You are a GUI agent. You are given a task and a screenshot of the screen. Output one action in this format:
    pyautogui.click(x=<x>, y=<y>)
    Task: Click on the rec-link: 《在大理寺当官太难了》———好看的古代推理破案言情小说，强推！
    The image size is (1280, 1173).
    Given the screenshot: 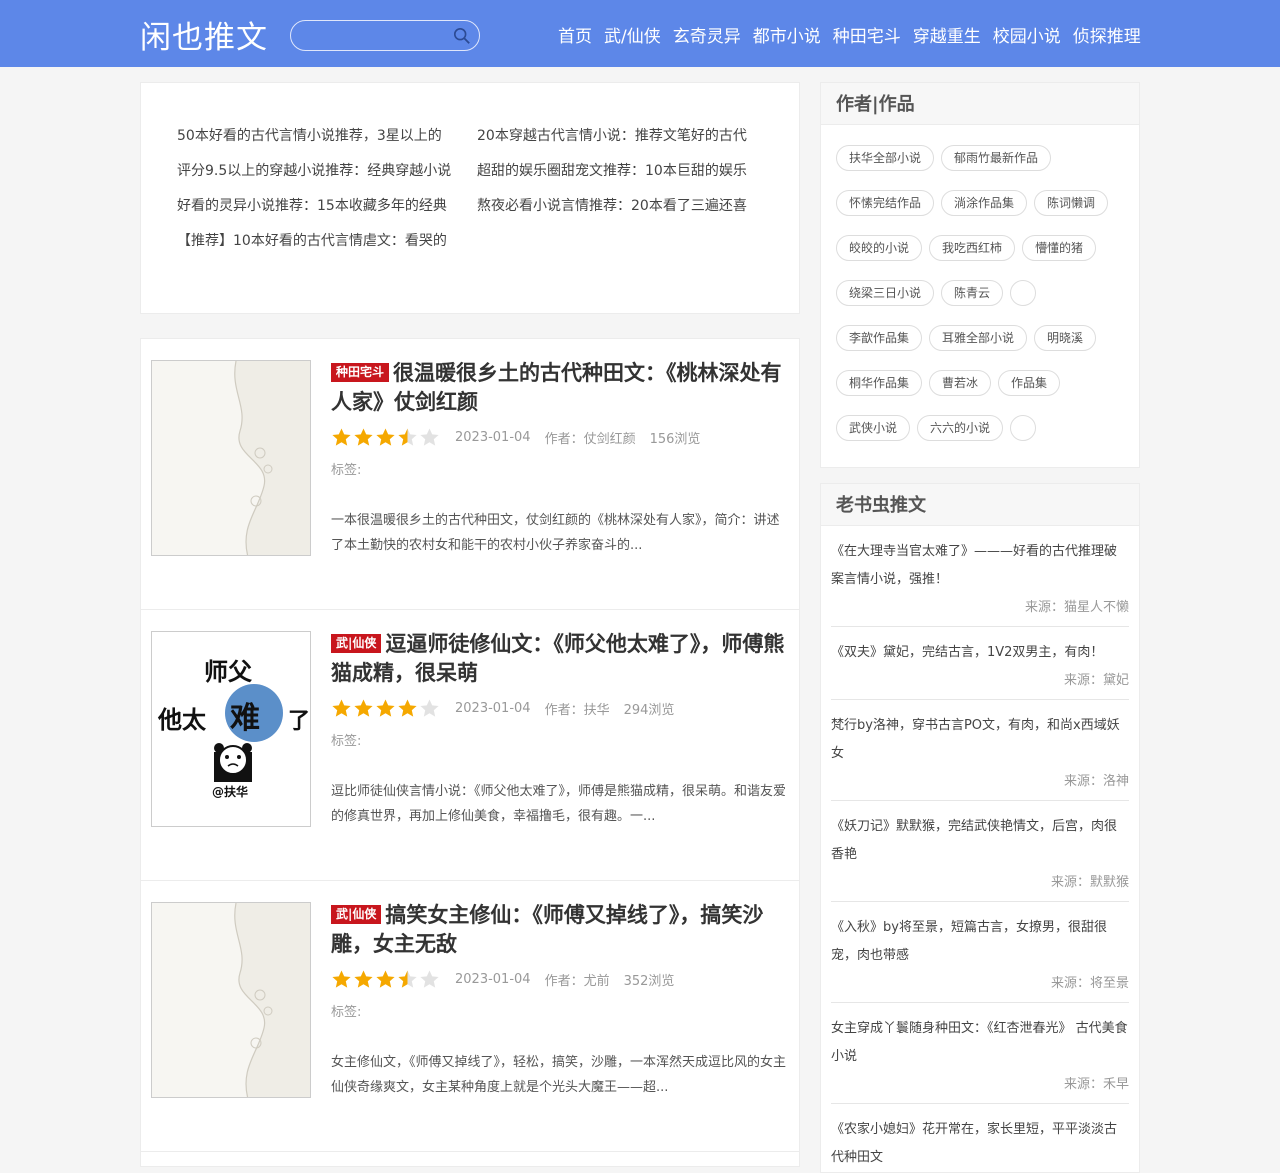 What is the action you would take?
    pyautogui.click(x=980, y=566)
    